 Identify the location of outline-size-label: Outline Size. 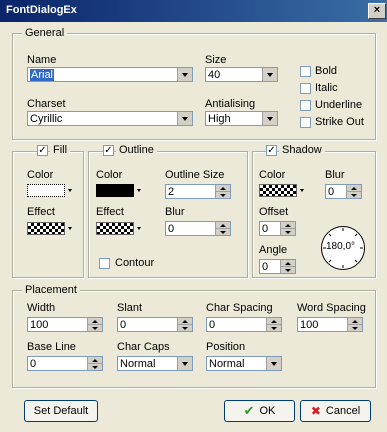
(195, 175).